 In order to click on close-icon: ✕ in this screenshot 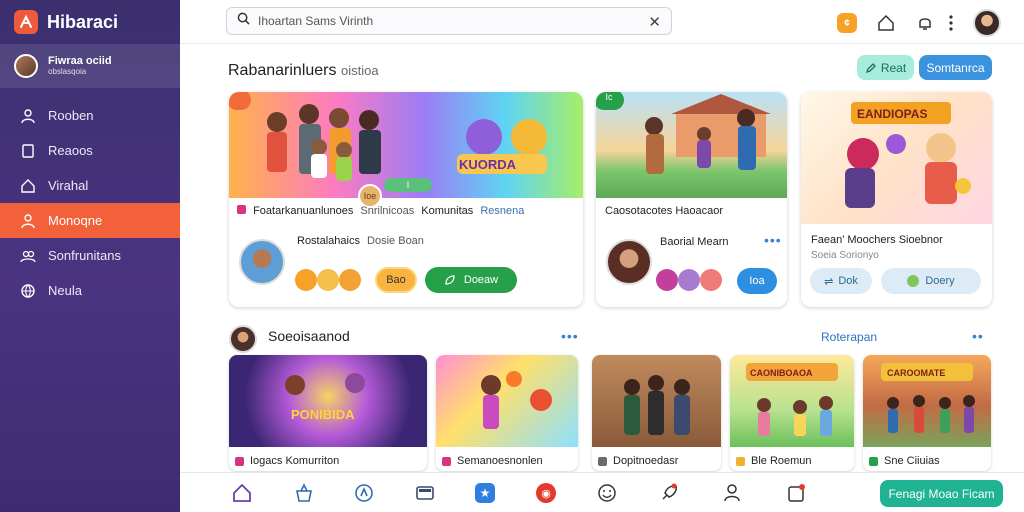, I will do `click(654, 22)`.